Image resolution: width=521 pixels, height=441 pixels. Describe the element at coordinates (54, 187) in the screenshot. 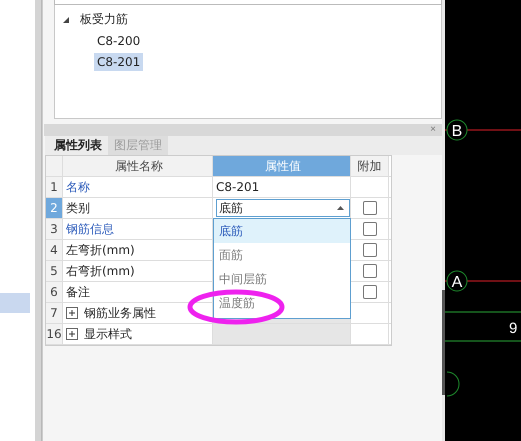

I see `row-number: 1` at that location.